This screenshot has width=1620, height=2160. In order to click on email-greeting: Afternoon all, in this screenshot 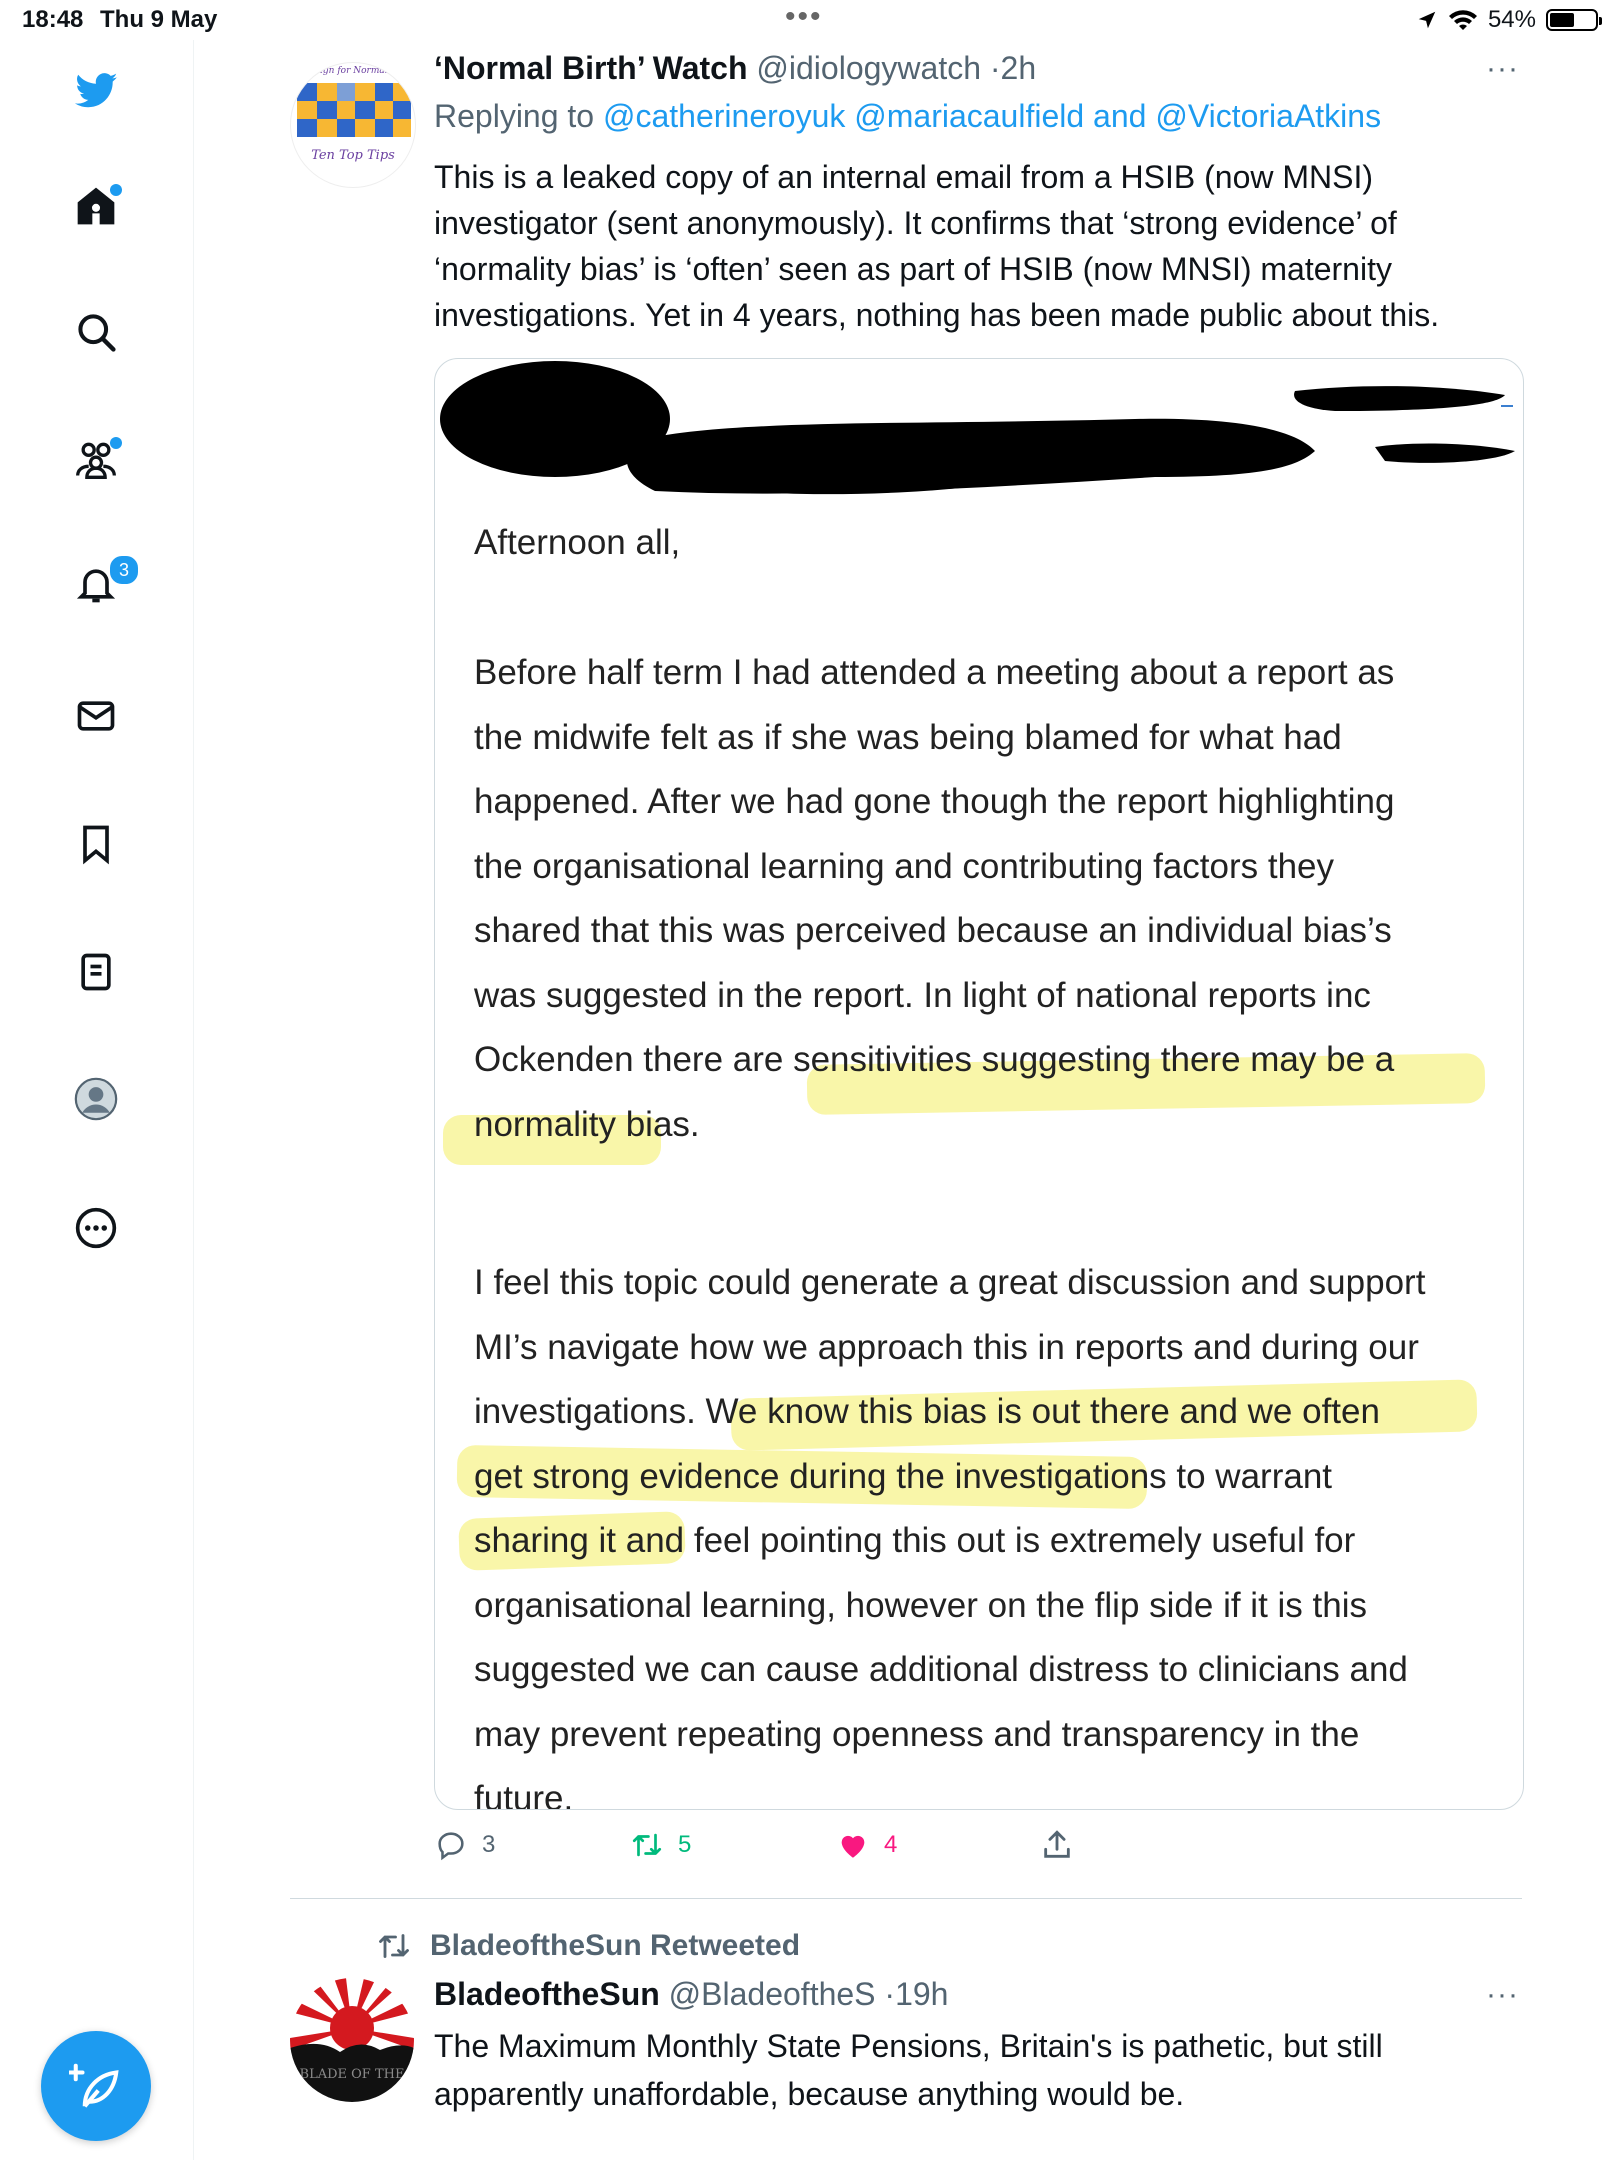, I will do `click(577, 542)`.